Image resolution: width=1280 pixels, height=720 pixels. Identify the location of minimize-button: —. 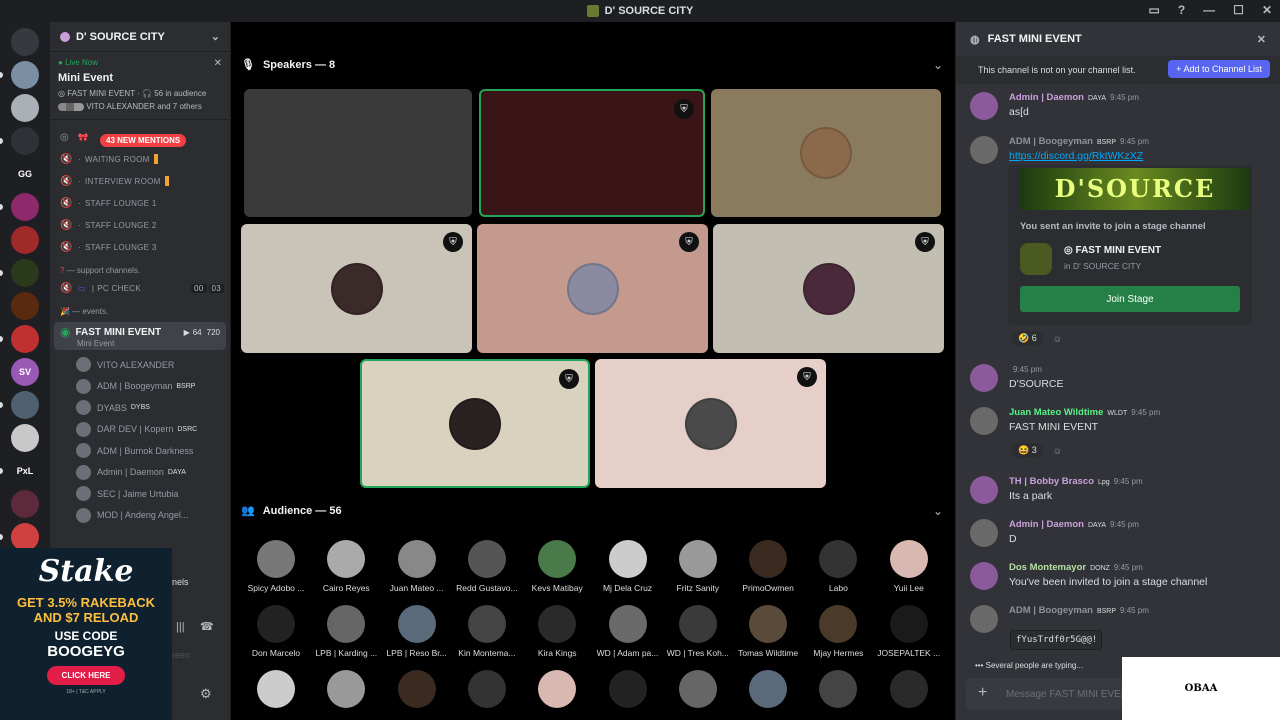
(1209, 10).